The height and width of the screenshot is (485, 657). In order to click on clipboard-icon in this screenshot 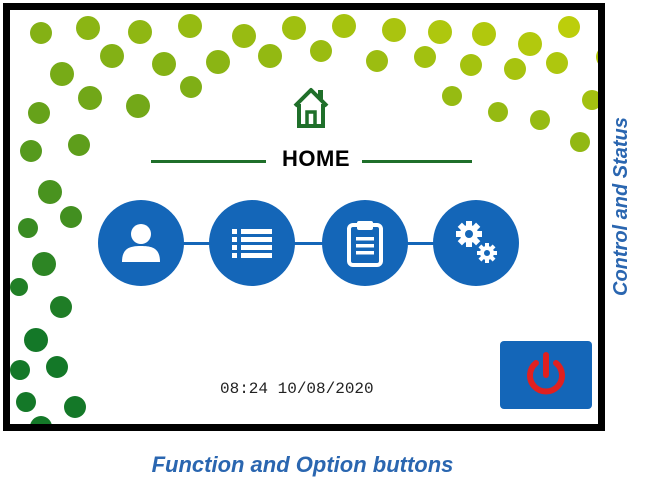, I will do `click(365, 244)`.